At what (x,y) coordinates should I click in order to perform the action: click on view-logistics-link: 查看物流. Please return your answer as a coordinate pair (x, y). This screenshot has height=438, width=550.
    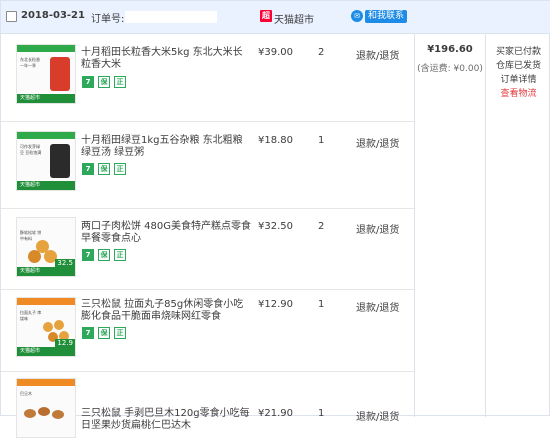
    Looking at the image, I should click on (518, 94).